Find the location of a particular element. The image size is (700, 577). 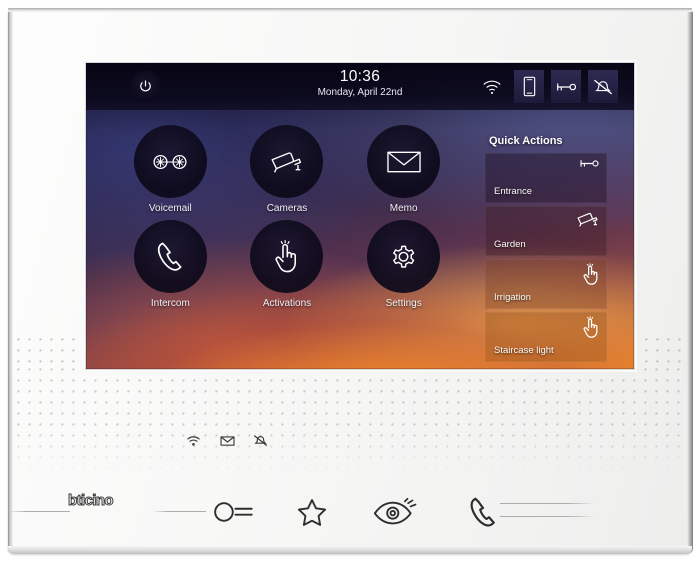

app-settings: Settings is located at coordinates (403, 264).